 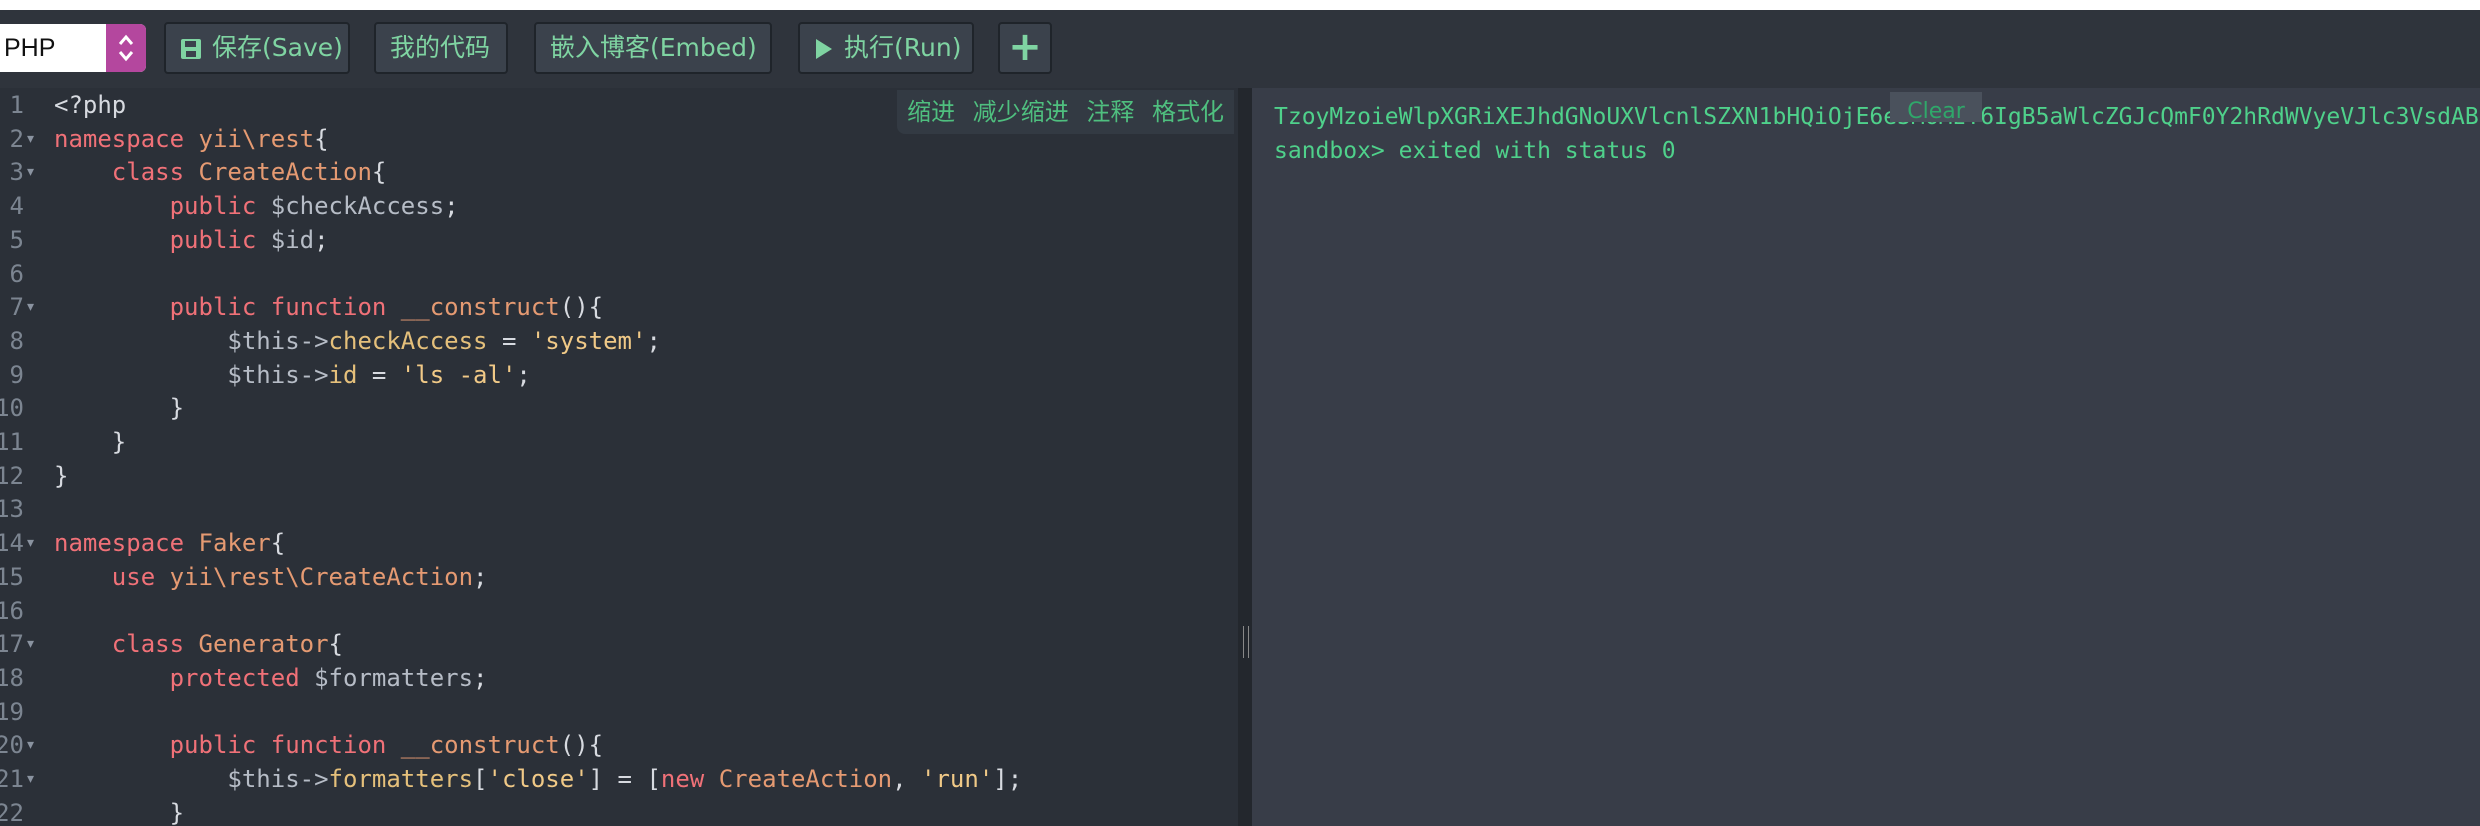 I want to click on line-number: 15, so click(x=12, y=576).